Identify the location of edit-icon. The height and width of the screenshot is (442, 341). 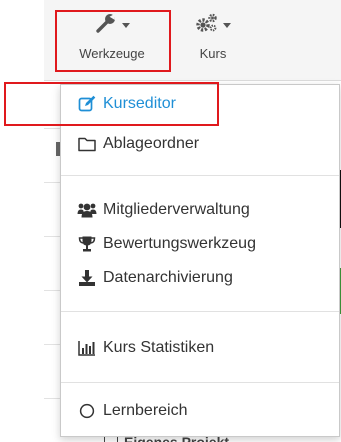
(87, 104).